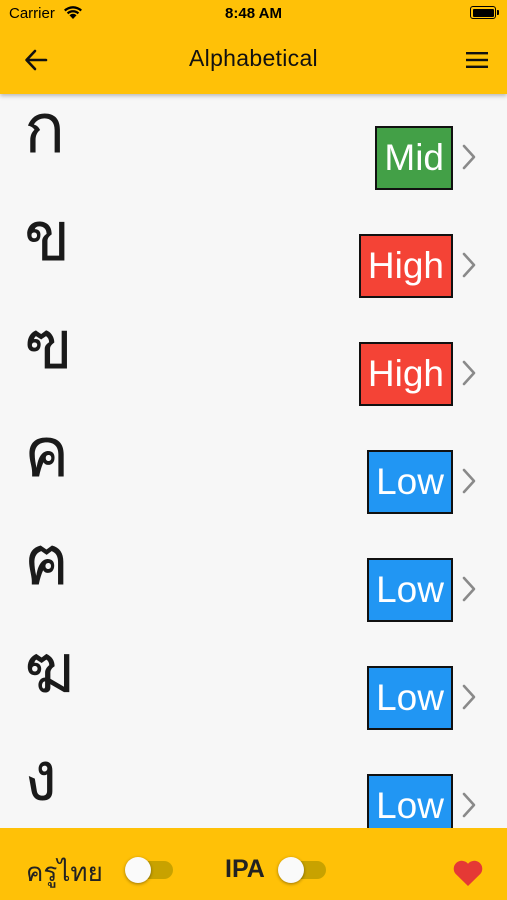 The height and width of the screenshot is (900, 507). I want to click on ipa-toggle, so click(302, 870).